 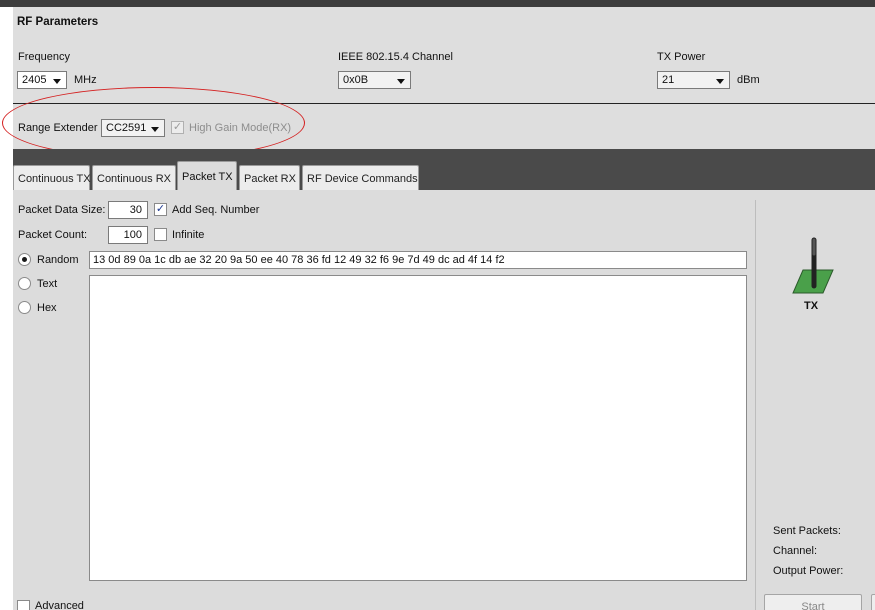 I want to click on frequency-value: 2405, so click(x=34, y=80).